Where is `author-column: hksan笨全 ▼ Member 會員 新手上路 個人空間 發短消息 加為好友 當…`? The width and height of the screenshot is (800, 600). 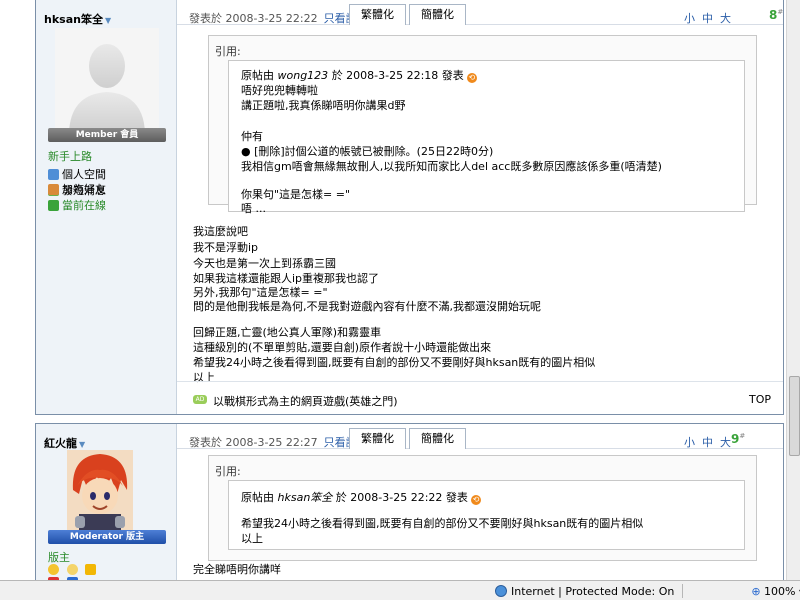
author-column: hksan笨全 ▼ Member 會員 新手上路 個人空間 發短消息 加為好友 當… is located at coordinates (106, 207).